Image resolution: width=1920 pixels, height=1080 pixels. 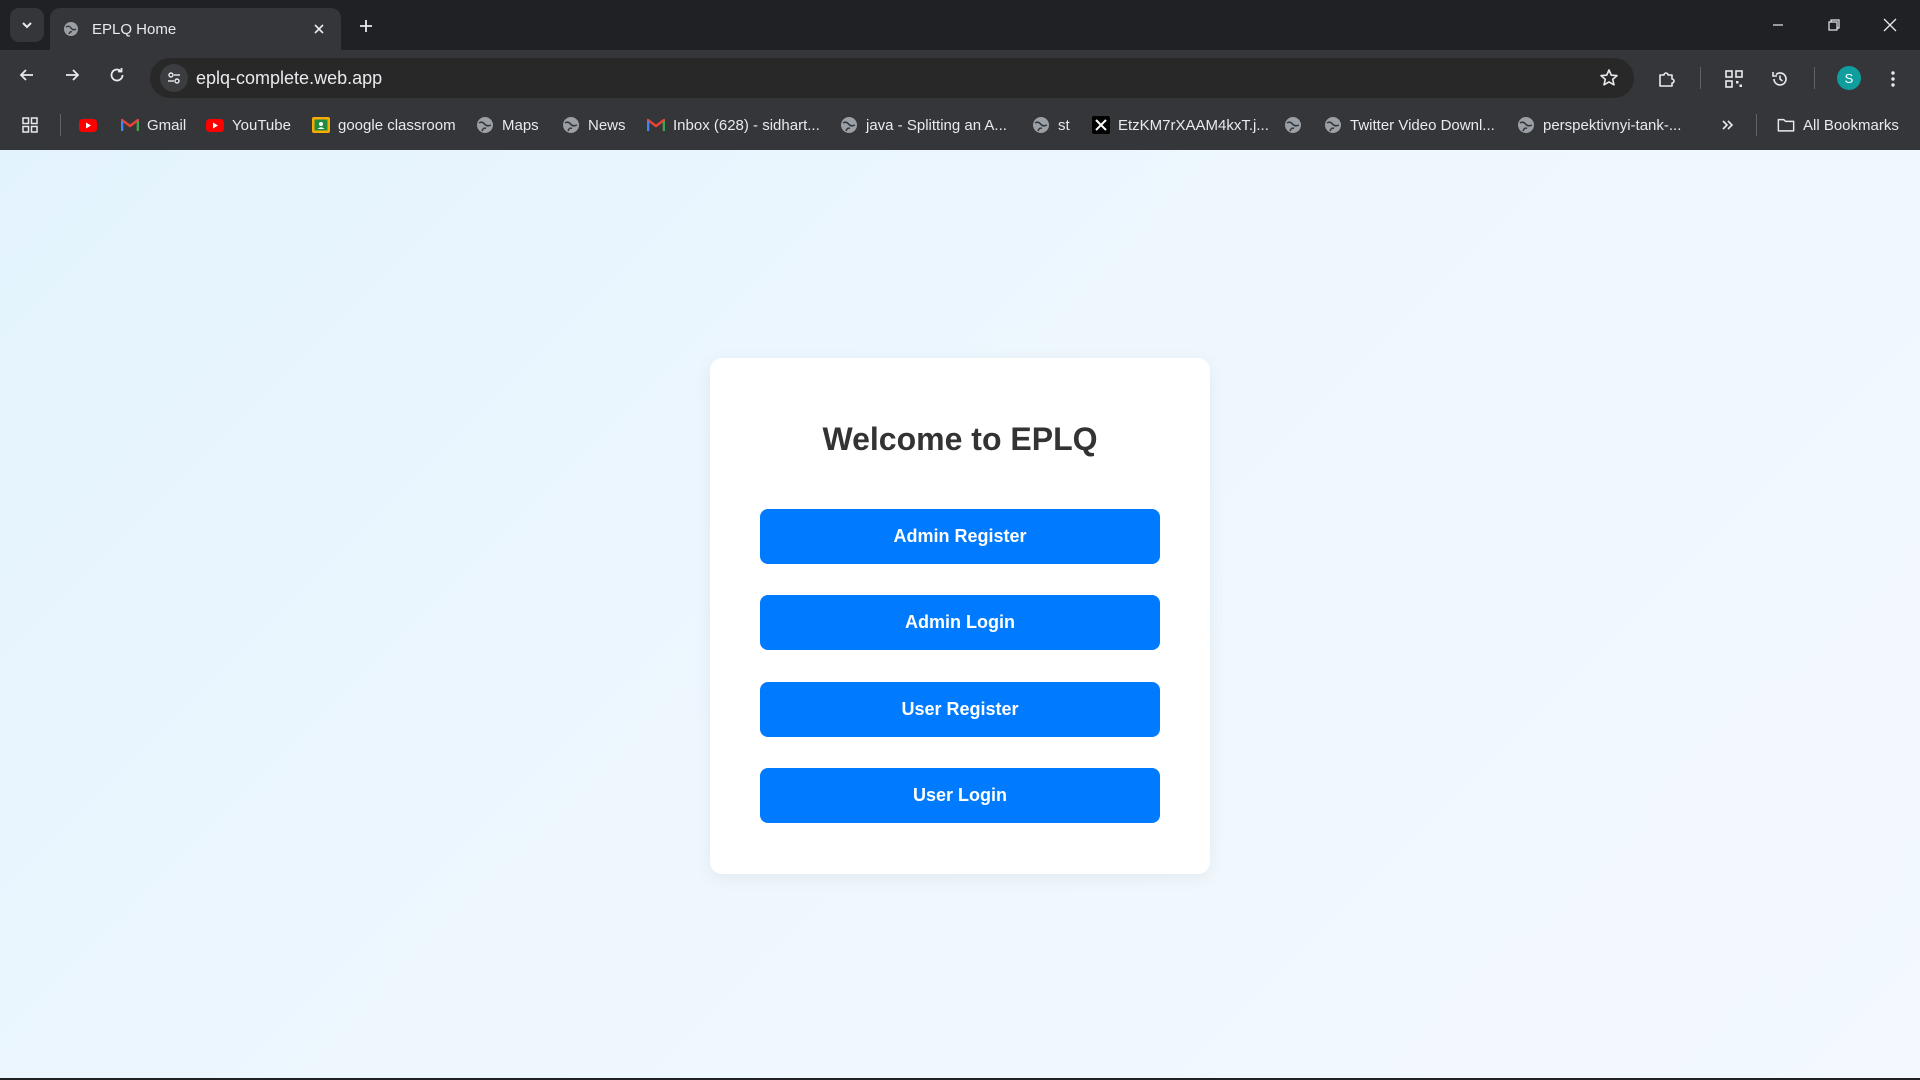 I want to click on close-tab-icon, so click(x=319, y=29).